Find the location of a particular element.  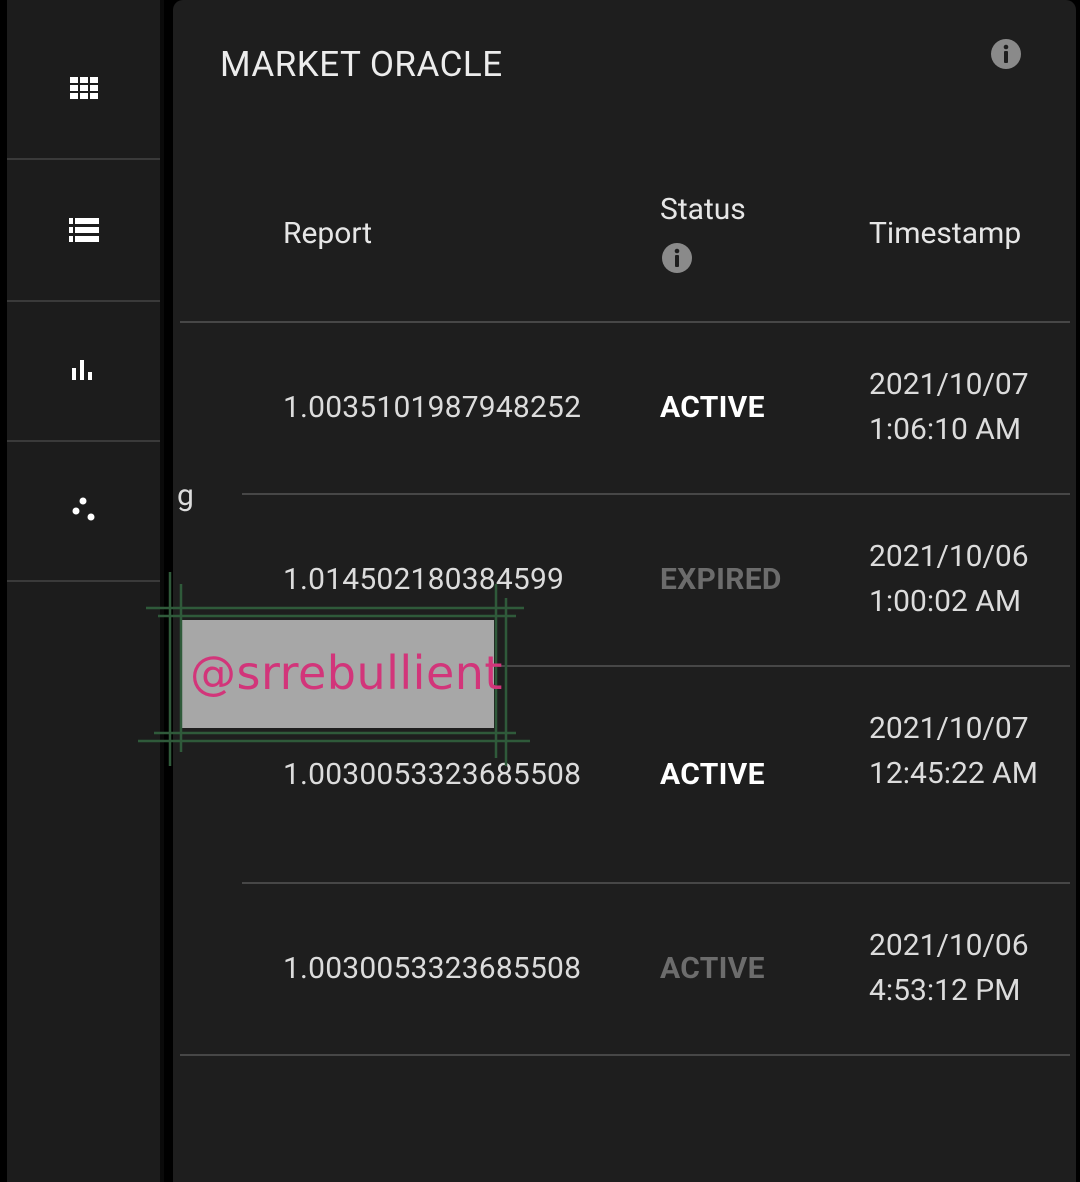

status-info-icon is located at coordinates (677, 258).